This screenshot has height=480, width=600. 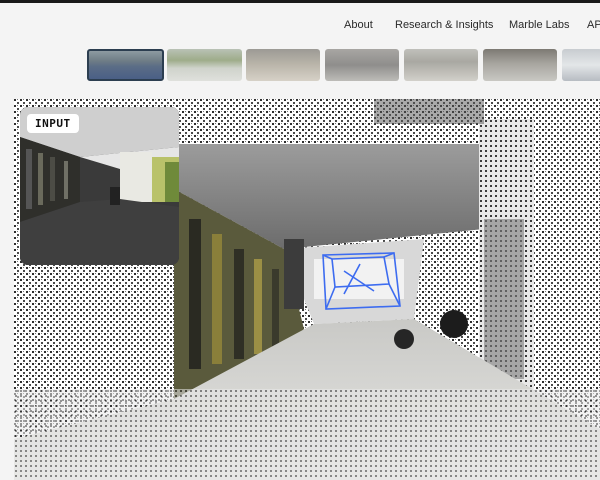 I want to click on scene-thumbnail-strip, so click(x=300, y=65).